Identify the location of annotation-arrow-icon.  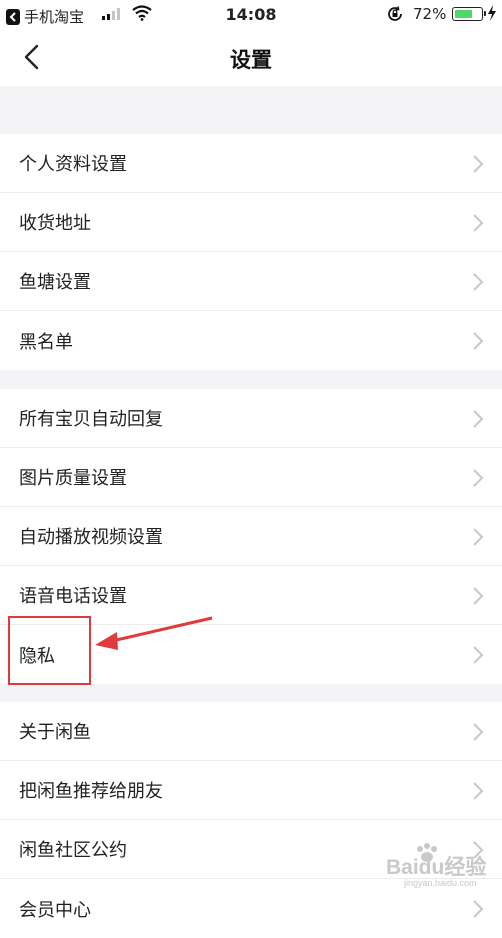
(154, 633).